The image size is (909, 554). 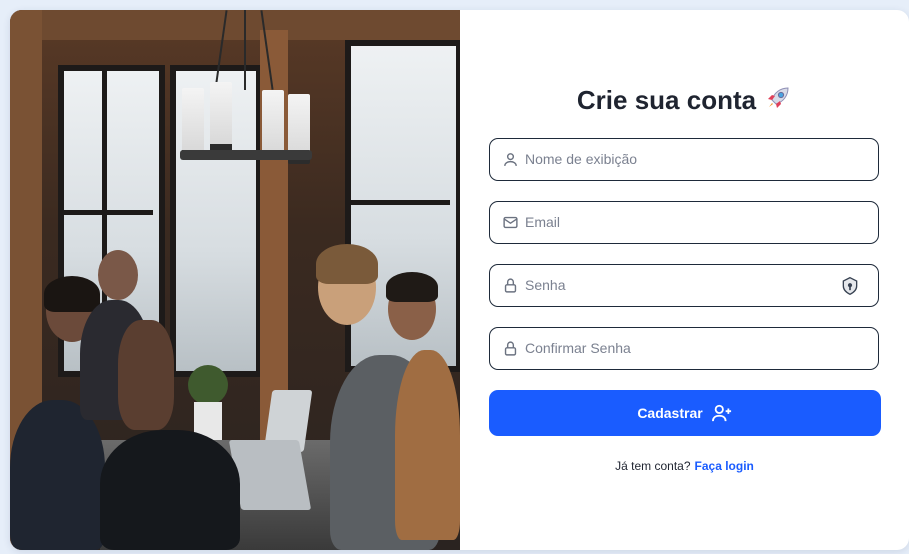 I want to click on login-prompt: Já tem conta? Faça login, so click(x=684, y=466).